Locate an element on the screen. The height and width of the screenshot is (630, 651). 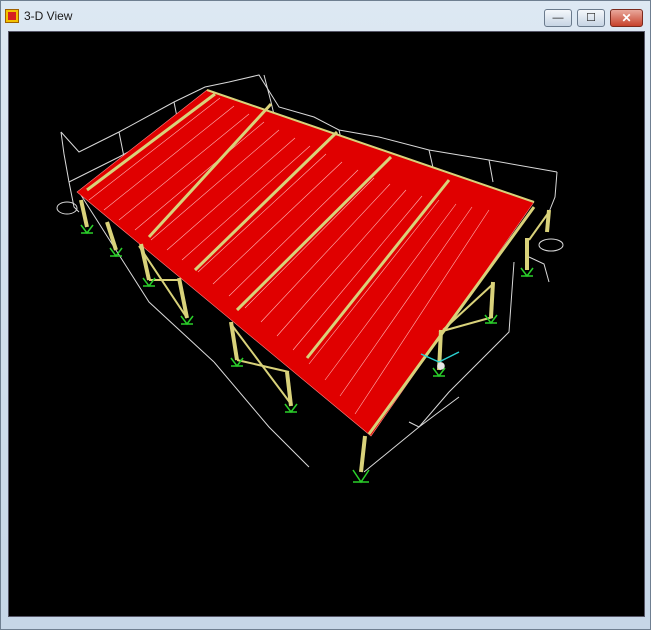
close-icon: ✕ is located at coordinates (626, 17).